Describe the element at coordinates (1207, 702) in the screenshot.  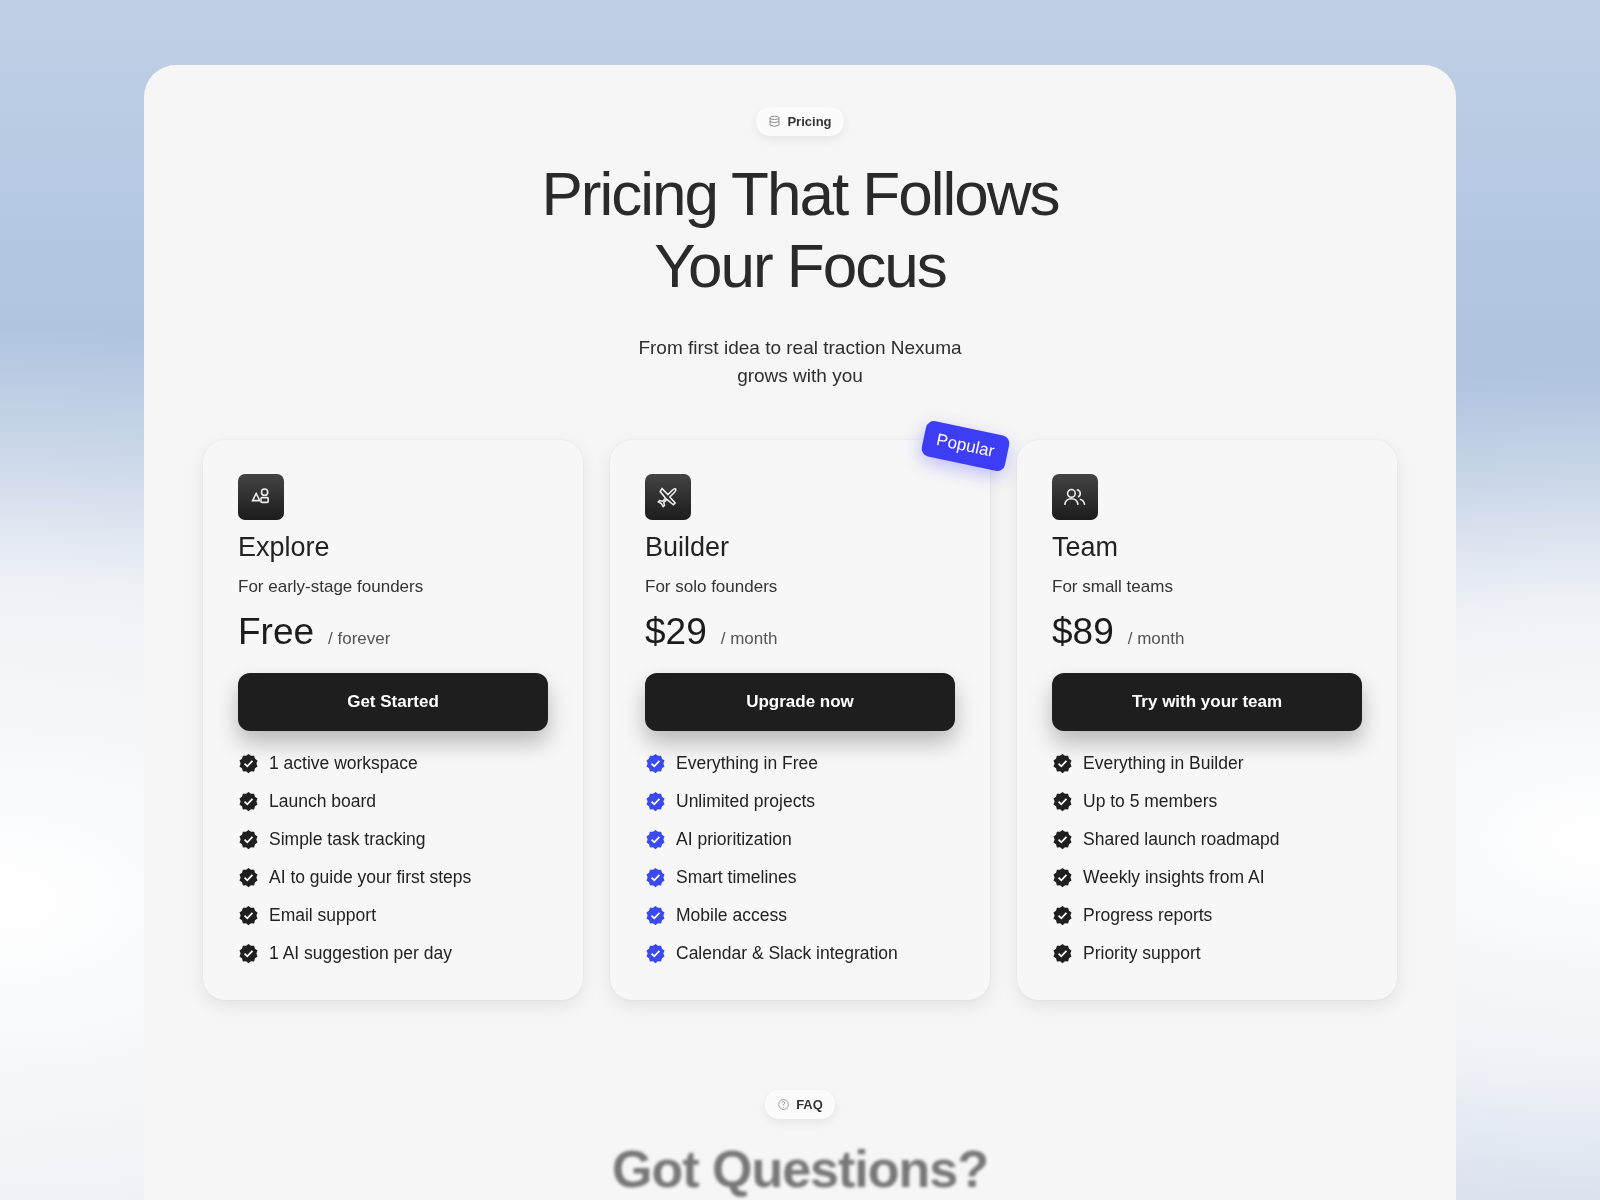
I see `plan-button: Try with your team` at that location.